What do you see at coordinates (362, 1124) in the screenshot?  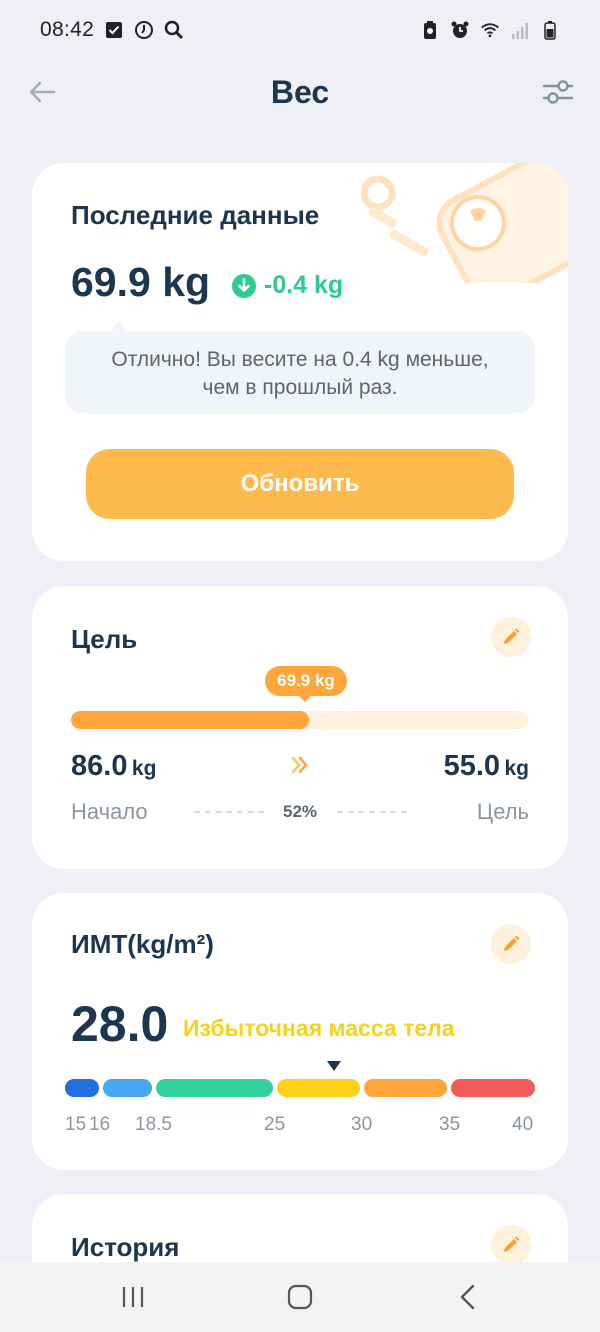 I see `bmi-tick: 30` at bounding box center [362, 1124].